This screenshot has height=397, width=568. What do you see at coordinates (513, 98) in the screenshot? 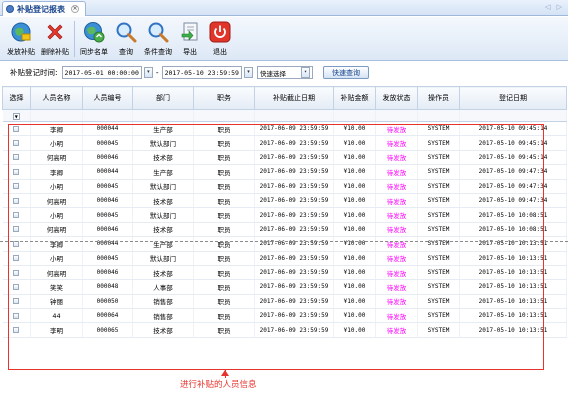
I see `col-regdate-header: 登记日期` at bounding box center [513, 98].